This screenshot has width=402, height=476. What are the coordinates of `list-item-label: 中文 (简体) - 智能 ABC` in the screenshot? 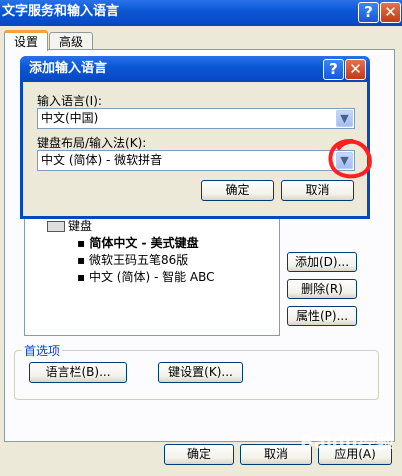 It's located at (151, 277).